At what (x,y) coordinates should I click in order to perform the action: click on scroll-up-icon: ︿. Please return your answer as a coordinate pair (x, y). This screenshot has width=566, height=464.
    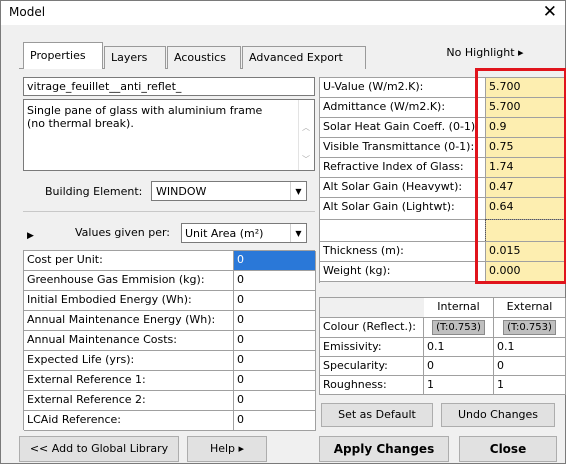
    Looking at the image, I should click on (306, 127).